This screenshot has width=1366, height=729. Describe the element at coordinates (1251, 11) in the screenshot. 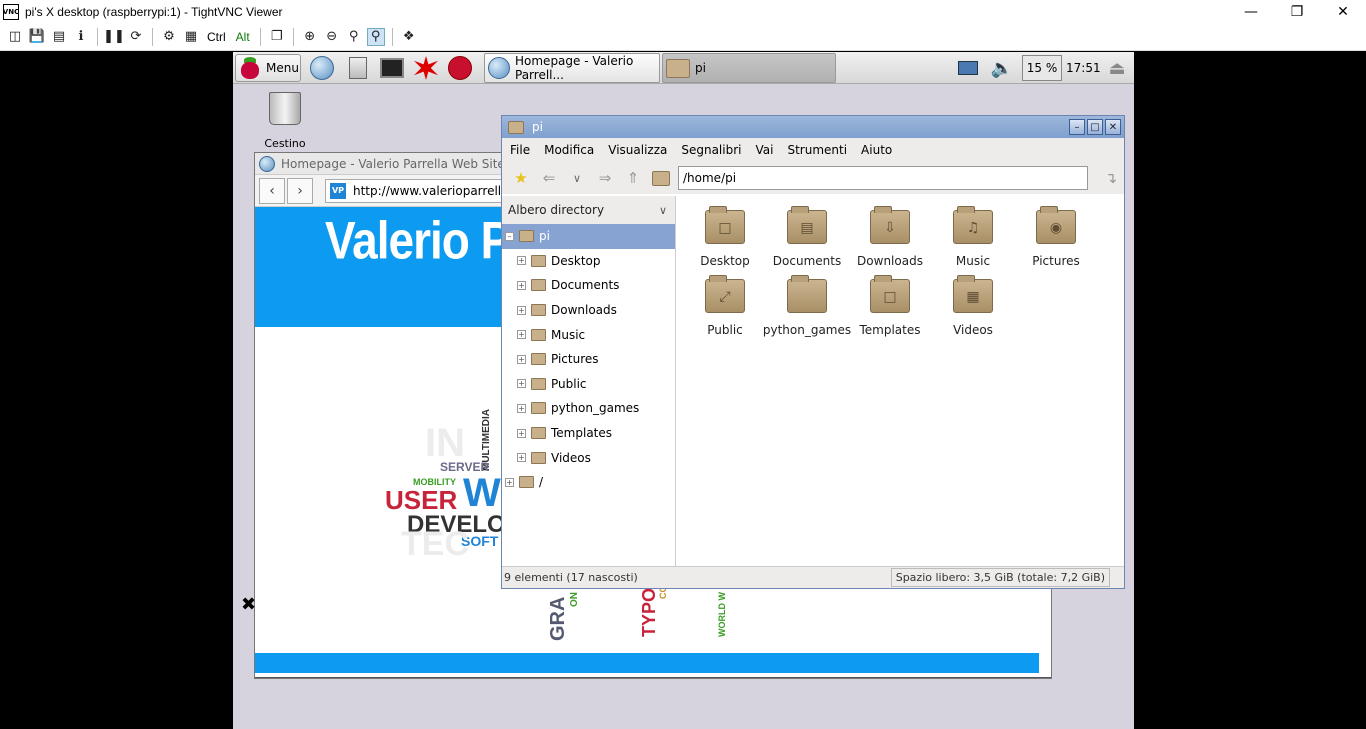

I see `minimize-button: —` at that location.